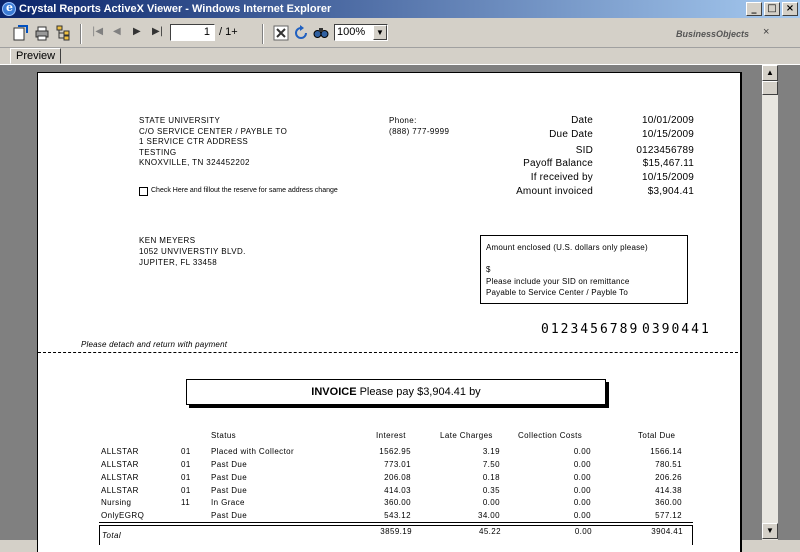 Image resolution: width=800 pixels, height=552 pixels. What do you see at coordinates (397, 464) in the screenshot?
I see `row-interest: 773.01` at bounding box center [397, 464].